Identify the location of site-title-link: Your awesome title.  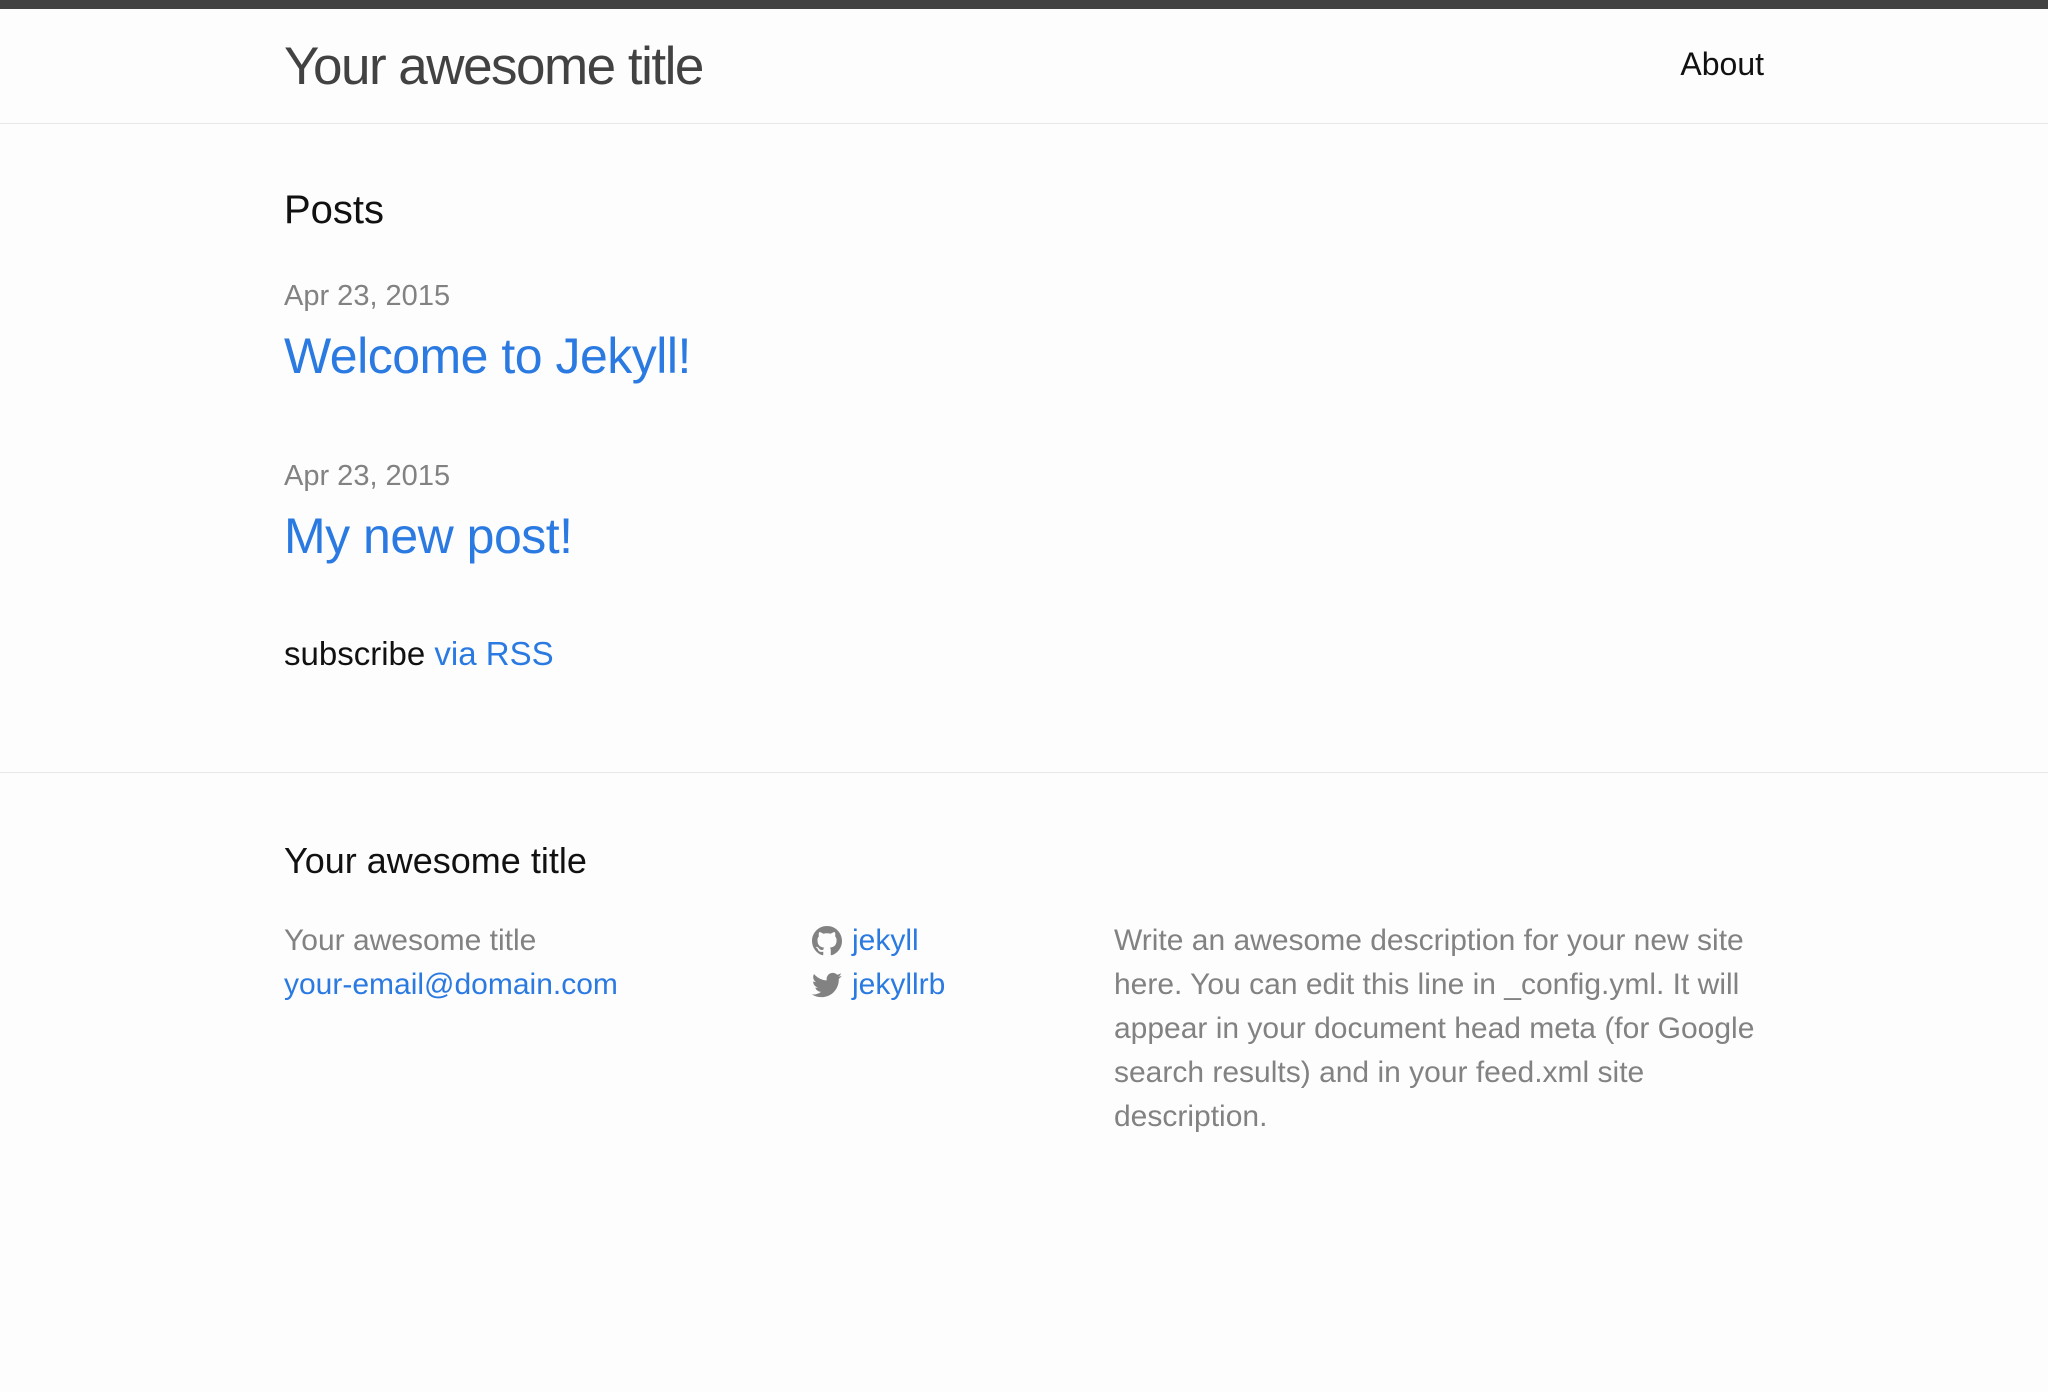
(494, 67).